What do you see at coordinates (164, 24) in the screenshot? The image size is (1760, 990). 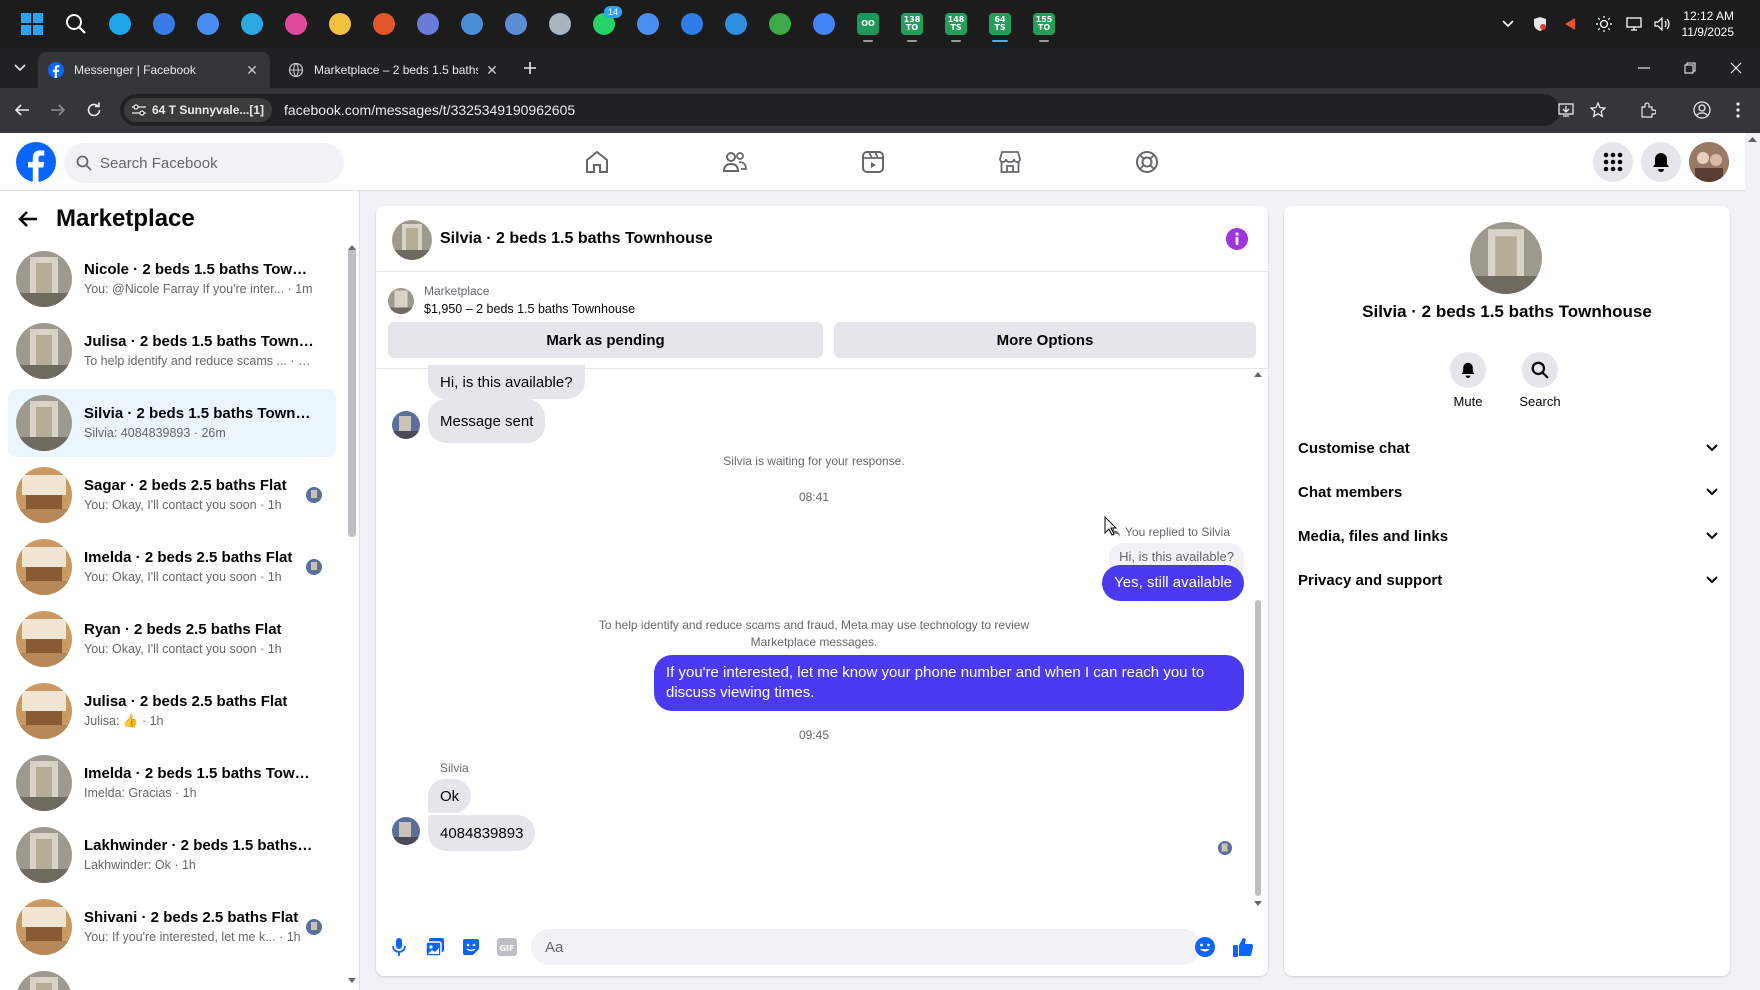 I see `outlook-icon` at bounding box center [164, 24].